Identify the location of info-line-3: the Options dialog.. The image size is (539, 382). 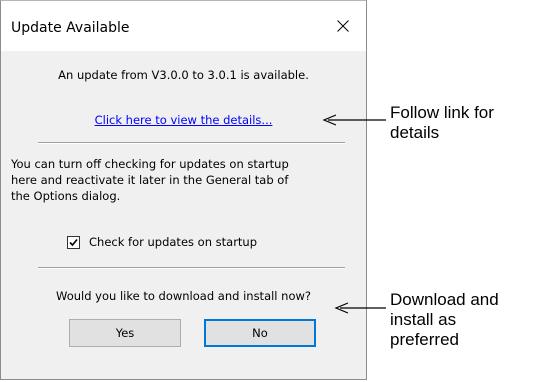
(66, 196).